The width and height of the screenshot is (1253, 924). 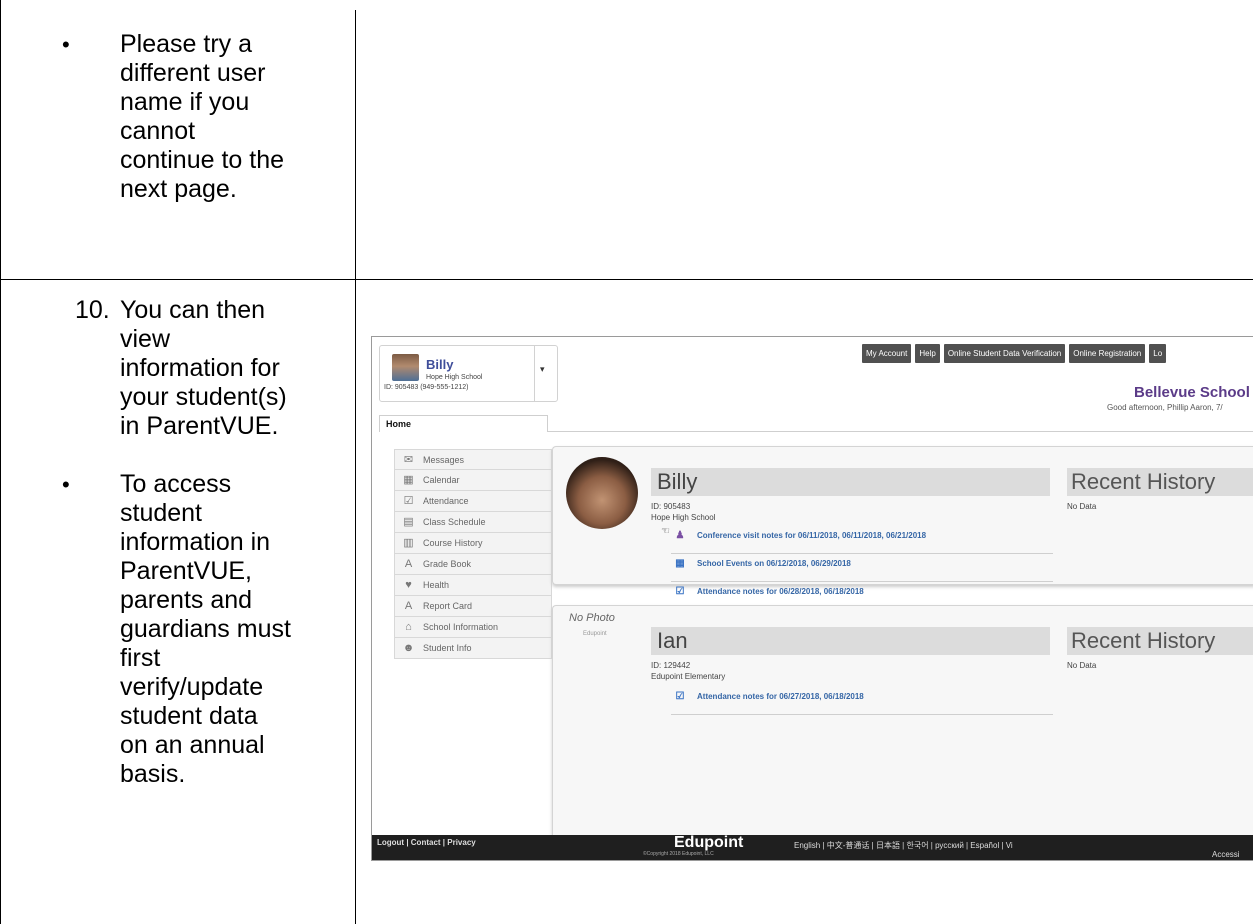 What do you see at coordinates (355, 467) in the screenshot?
I see `table-column-divider` at bounding box center [355, 467].